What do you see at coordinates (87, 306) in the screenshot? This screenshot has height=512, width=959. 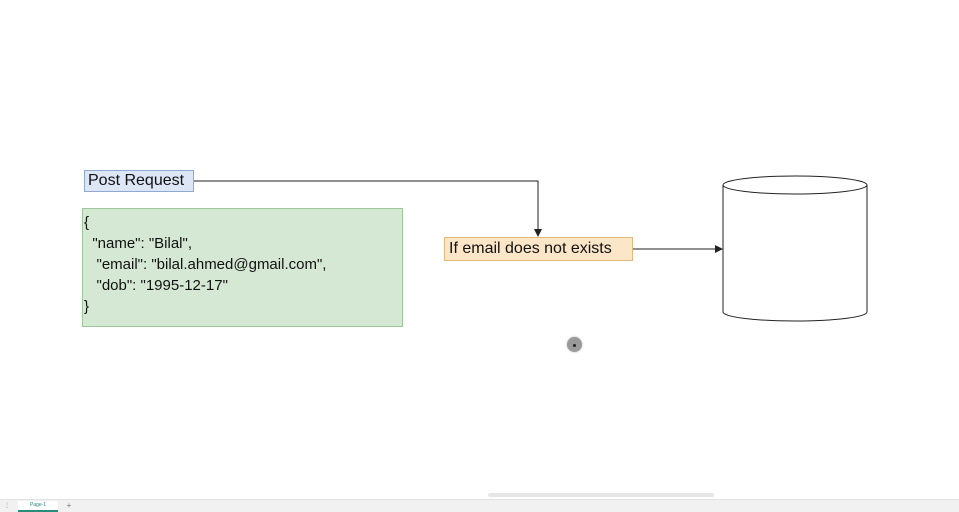 I see `payload-line: }` at bounding box center [87, 306].